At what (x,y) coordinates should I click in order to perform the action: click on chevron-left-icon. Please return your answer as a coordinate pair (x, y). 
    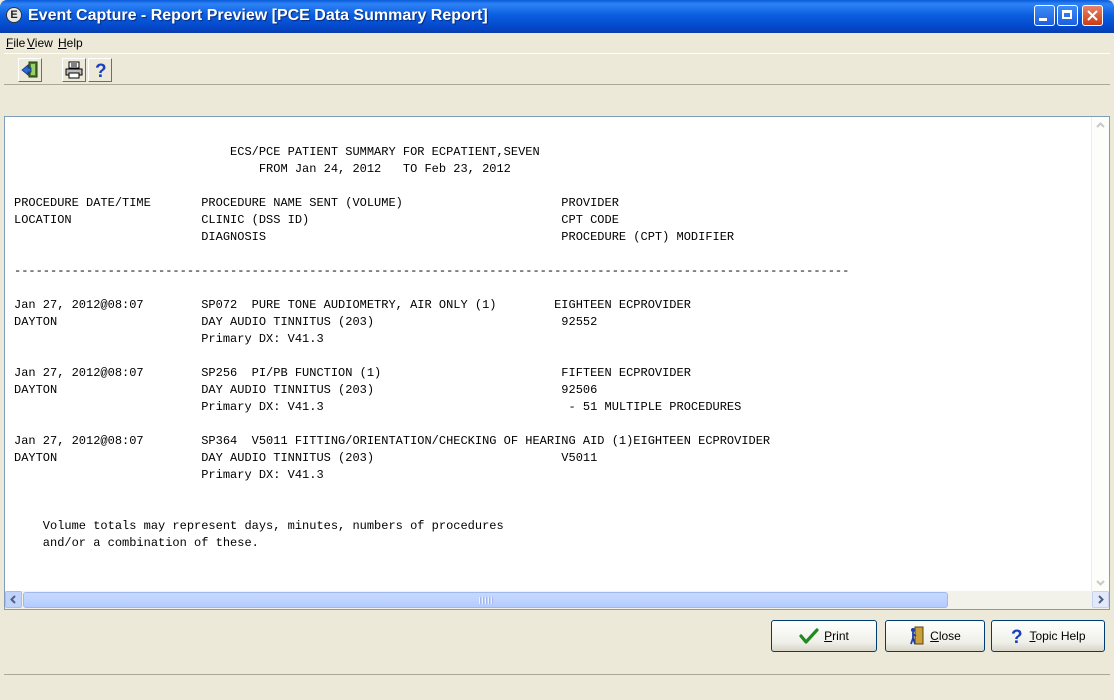
    Looking at the image, I should click on (13, 599).